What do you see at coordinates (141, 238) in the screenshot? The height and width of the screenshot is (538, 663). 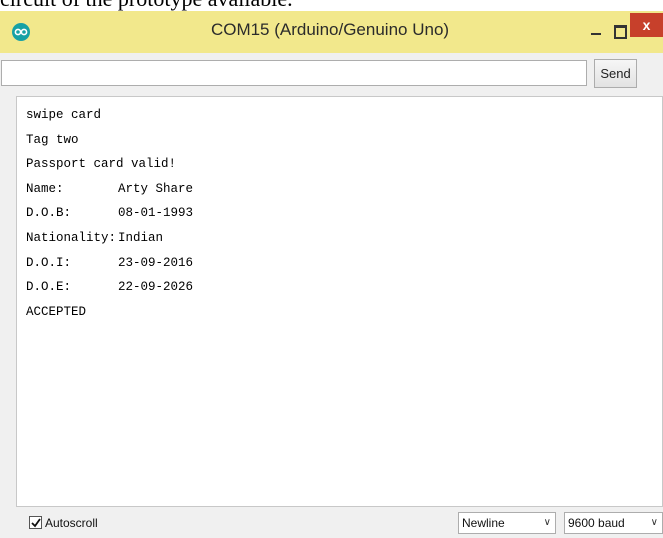 I see `output-field-value: Indian` at bounding box center [141, 238].